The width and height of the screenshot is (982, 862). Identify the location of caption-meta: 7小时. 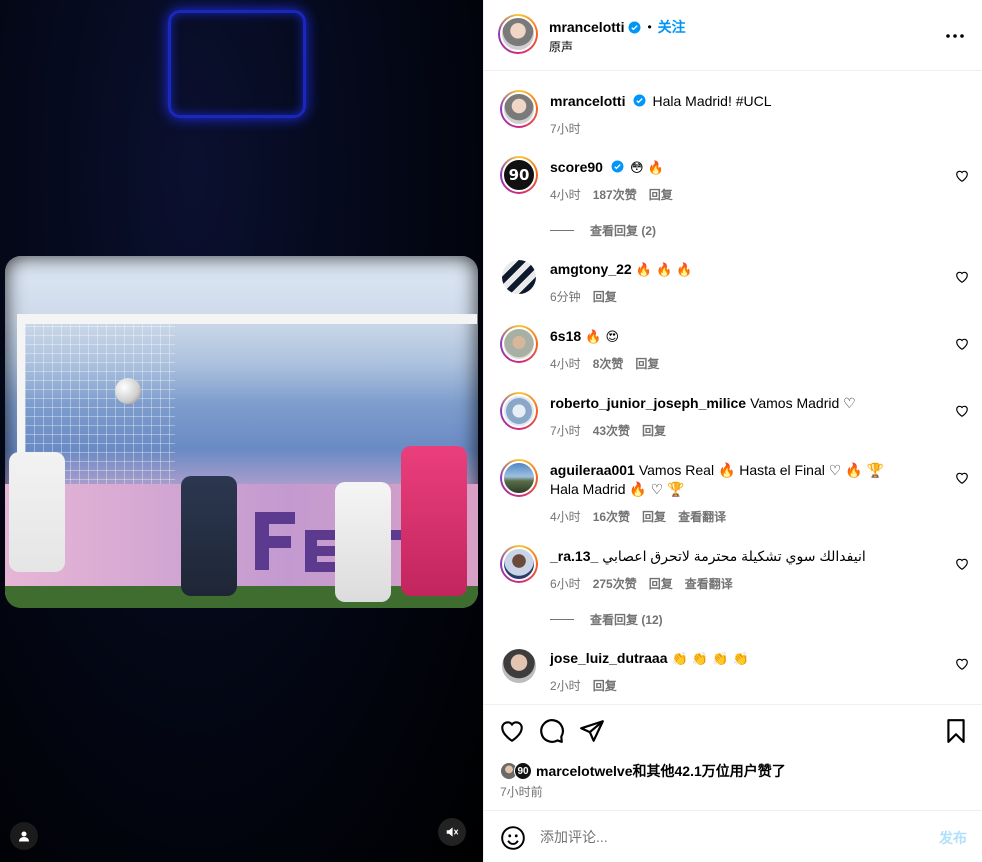
(571, 128).